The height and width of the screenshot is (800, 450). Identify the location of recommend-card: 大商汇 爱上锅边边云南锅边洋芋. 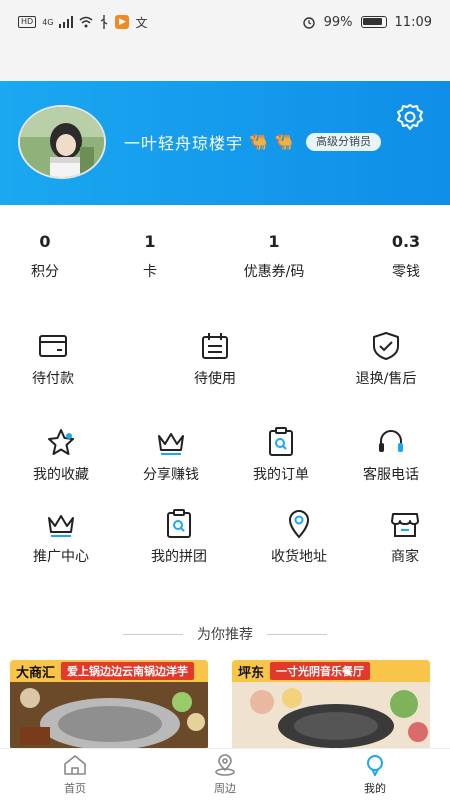
(109, 705).